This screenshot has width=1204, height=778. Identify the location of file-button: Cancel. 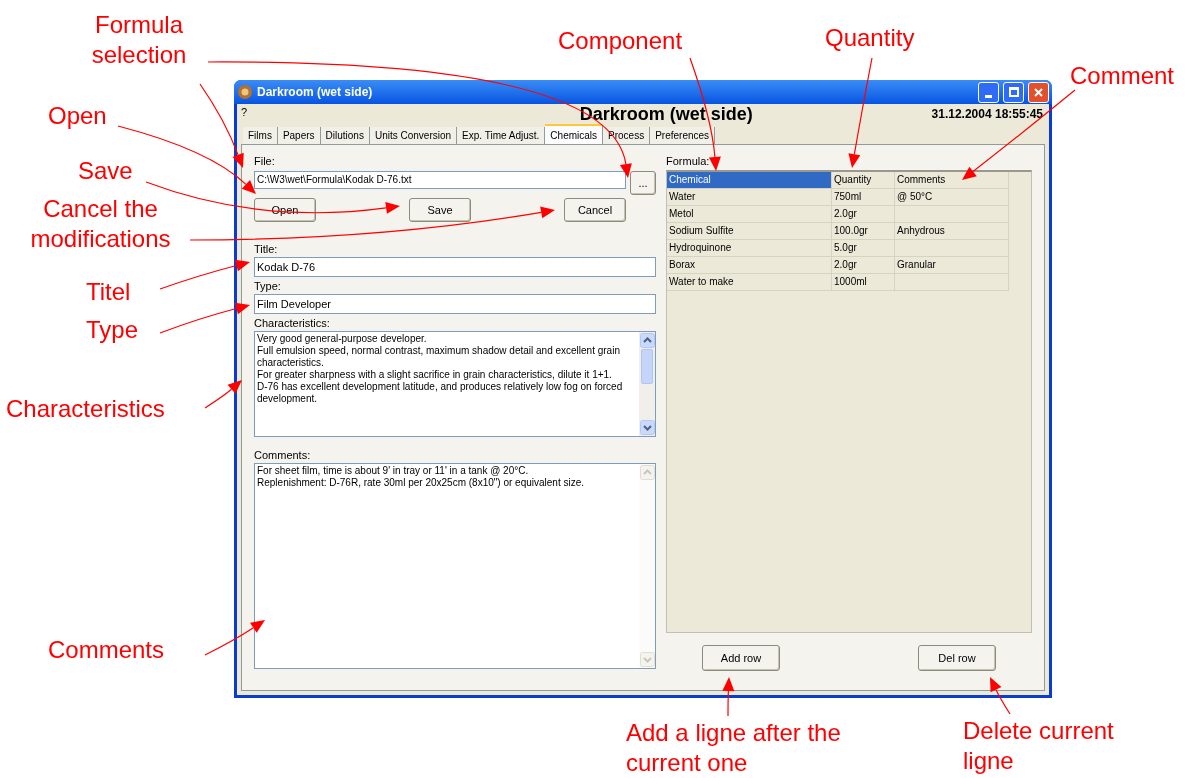
(595, 210).